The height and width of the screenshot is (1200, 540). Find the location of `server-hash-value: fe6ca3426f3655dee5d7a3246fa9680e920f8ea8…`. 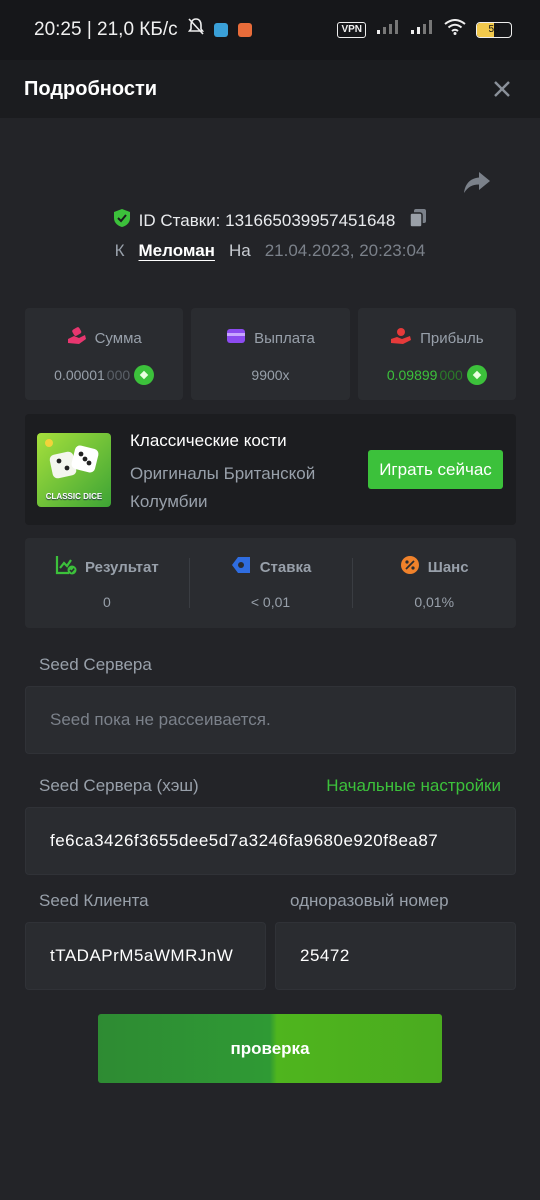

server-hash-value: fe6ca3426f3655dee5d7a3246fa9680e920f8ea8… is located at coordinates (244, 840).